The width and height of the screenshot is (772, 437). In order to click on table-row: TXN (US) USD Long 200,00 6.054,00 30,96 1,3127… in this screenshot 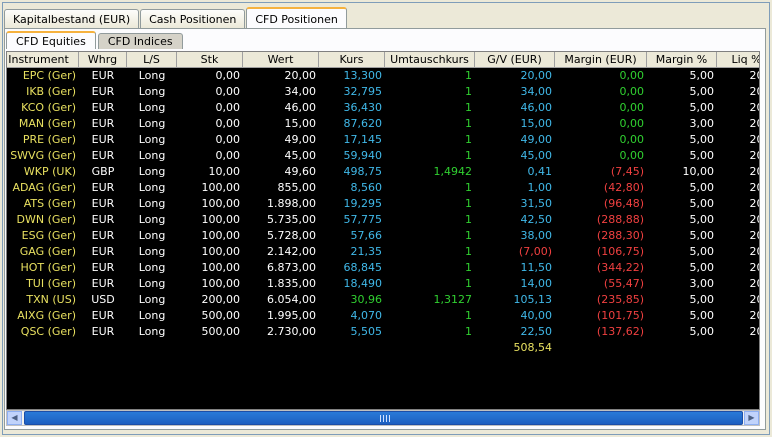, I will do `click(383, 300)`.